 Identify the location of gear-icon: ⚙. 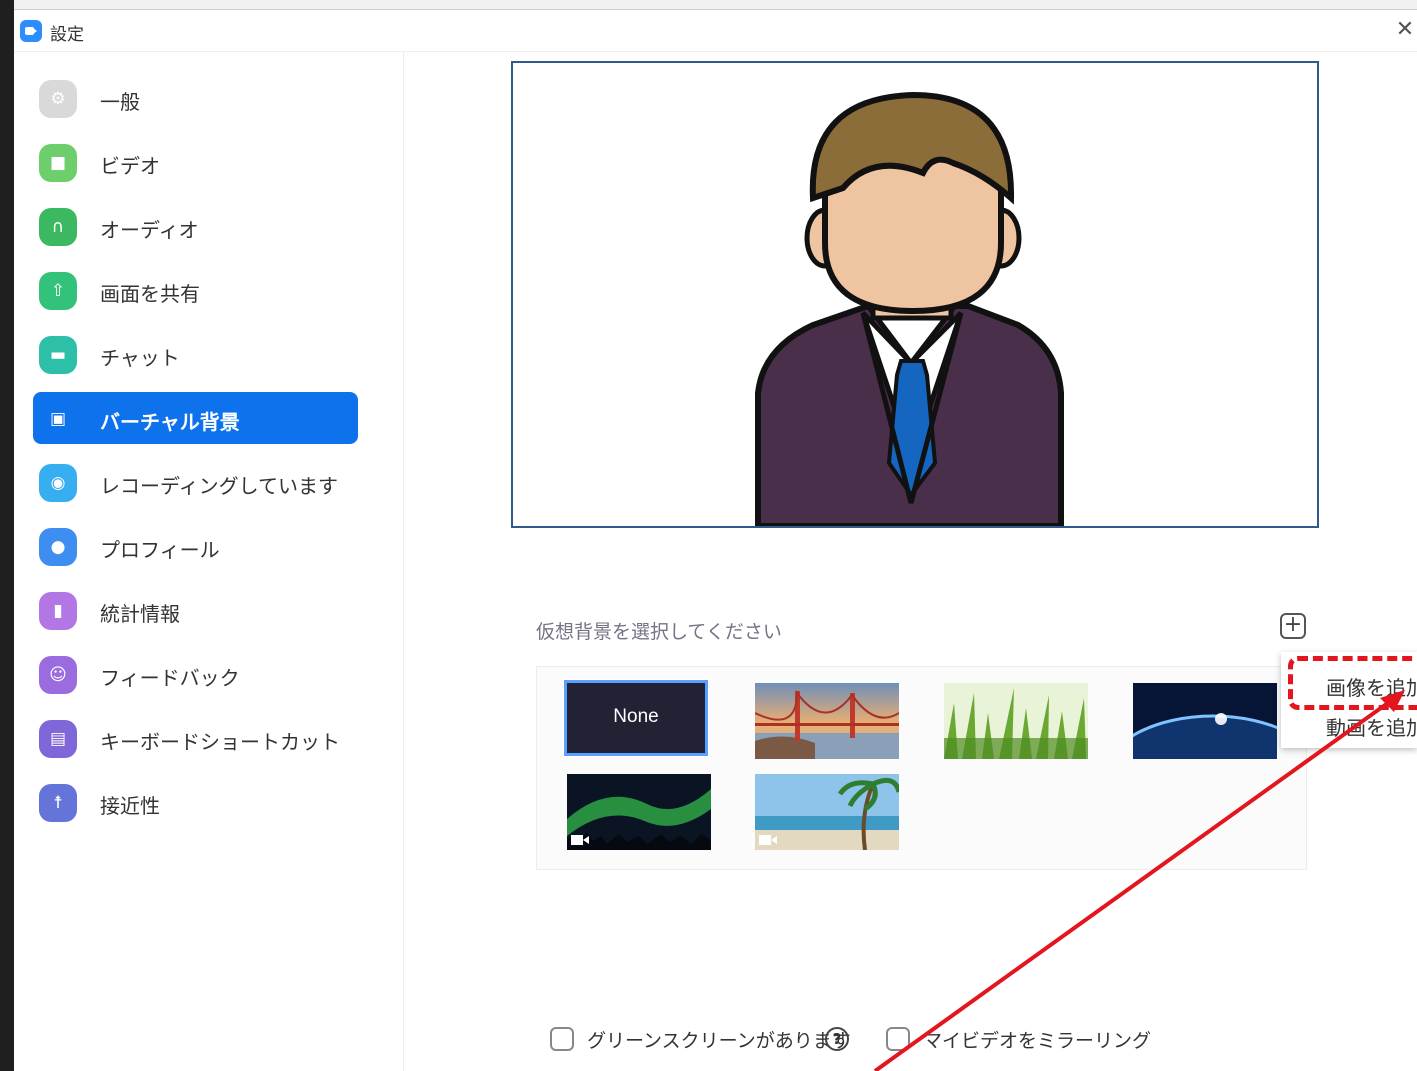
(58, 99).